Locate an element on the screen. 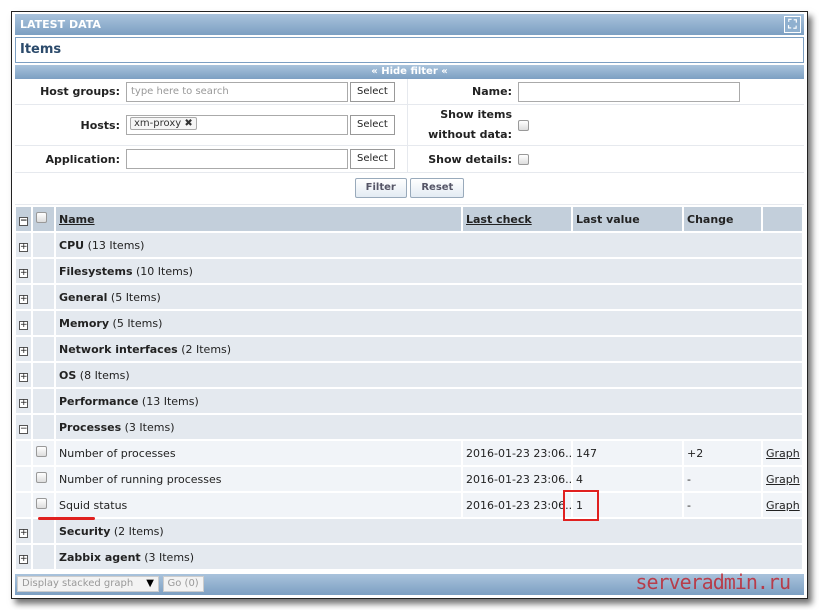 The height and width of the screenshot is (610, 819). hide-filter-label: Hide filter is located at coordinates (409, 71).